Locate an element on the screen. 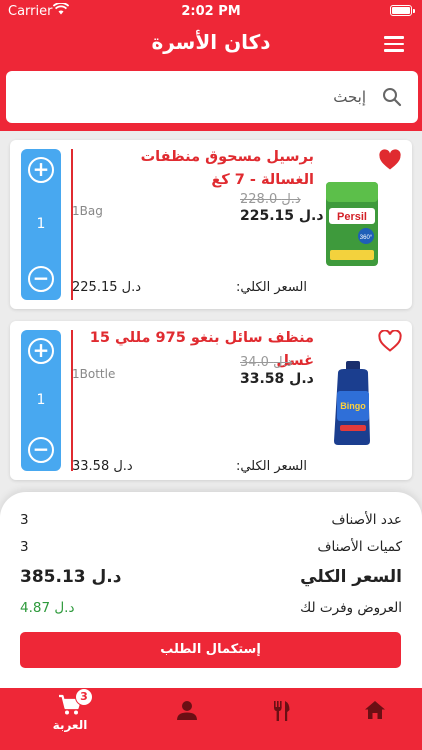 This screenshot has height=750, width=422. tab-cart: 3 العربة is located at coordinates (70, 710).